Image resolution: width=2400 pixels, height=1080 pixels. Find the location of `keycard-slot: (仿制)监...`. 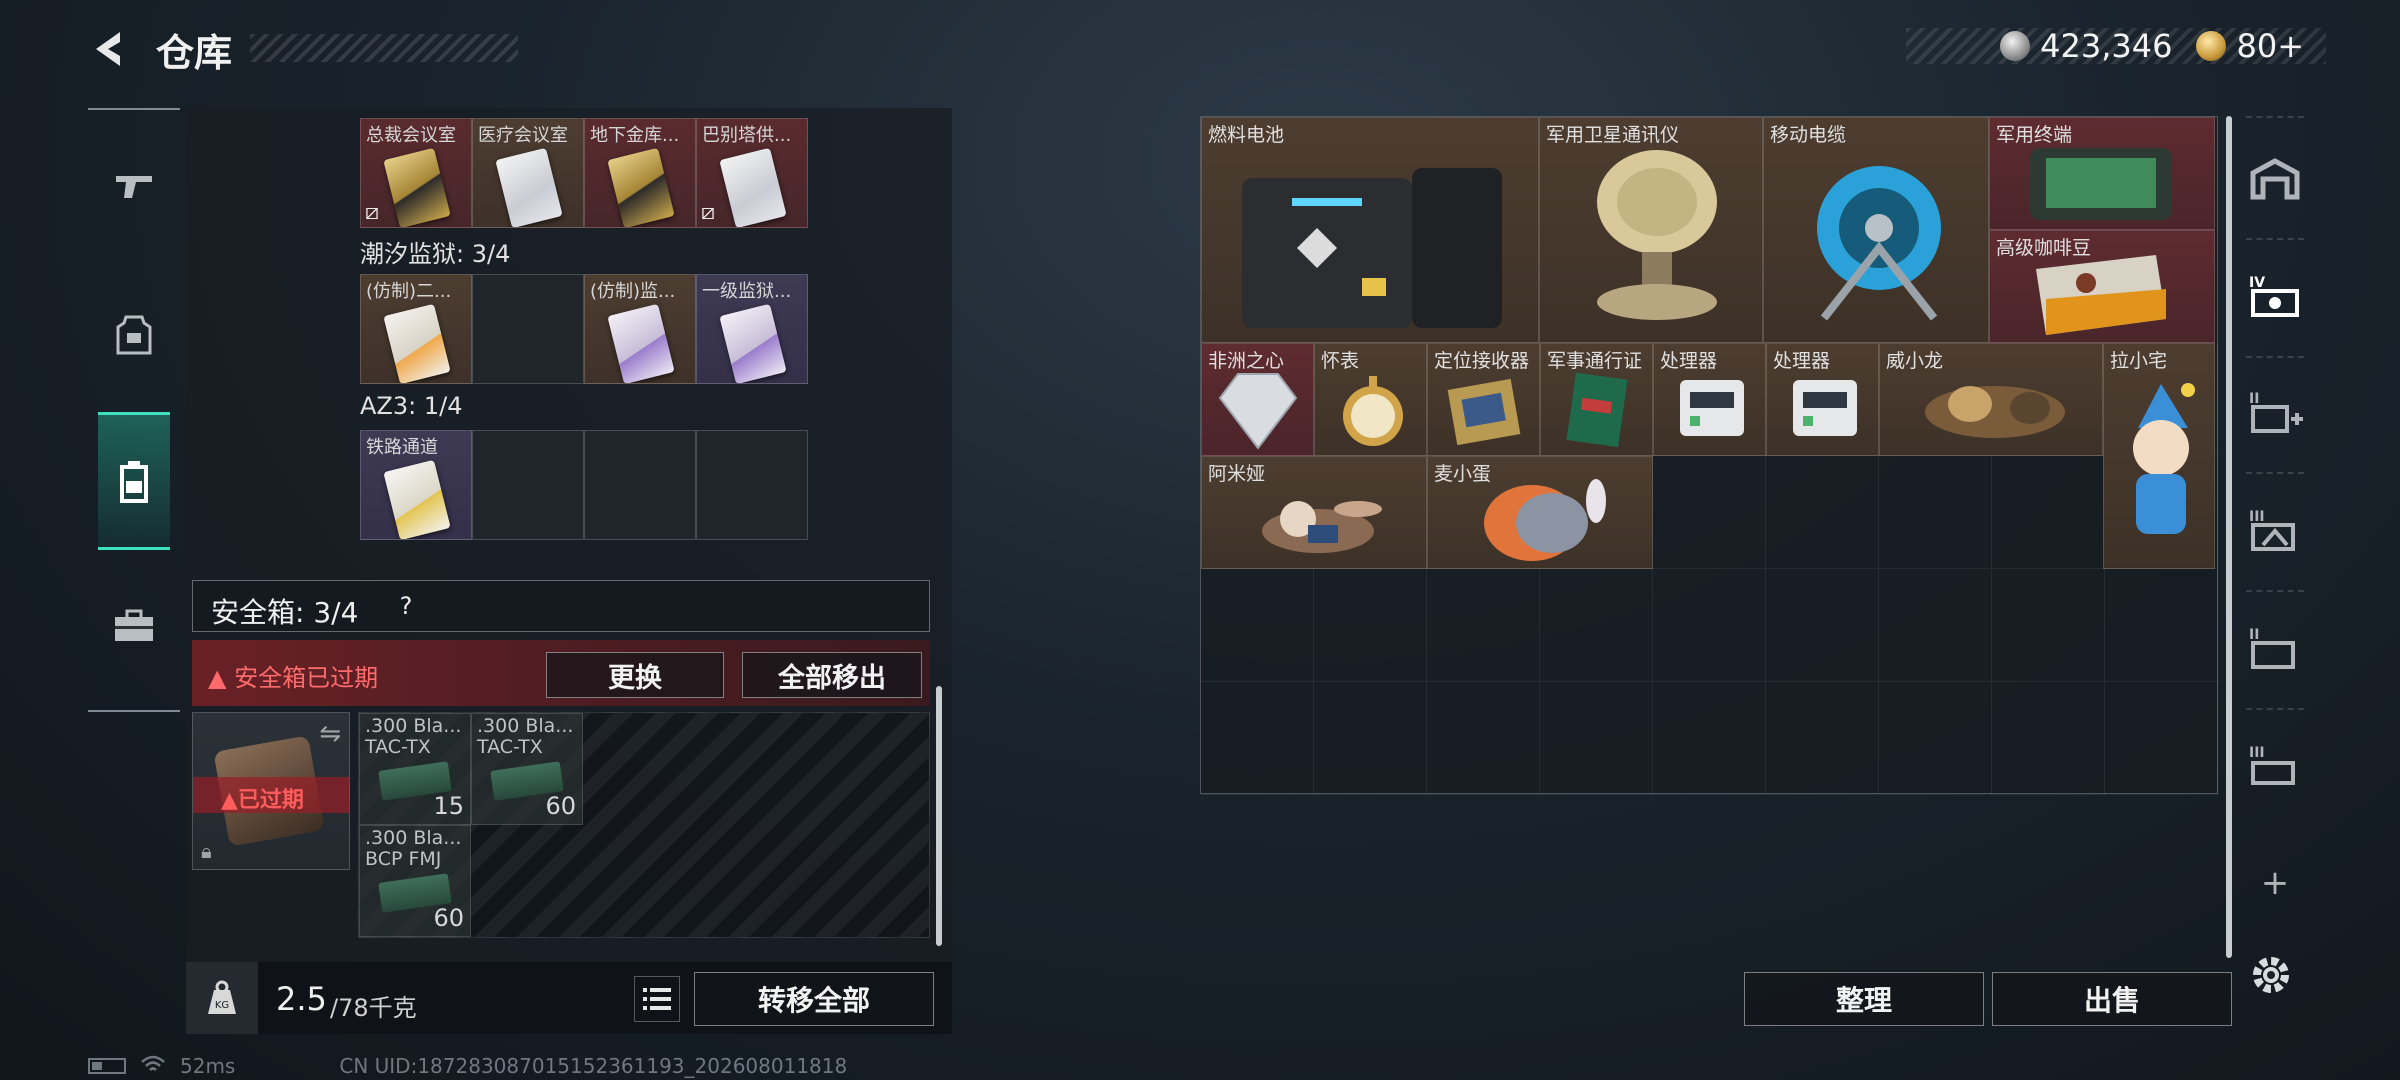

keycard-slot: (仿制)监... is located at coordinates (640, 329).